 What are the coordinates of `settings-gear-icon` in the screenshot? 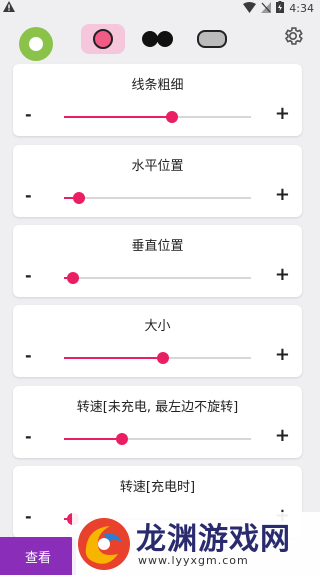 It's located at (293, 38).